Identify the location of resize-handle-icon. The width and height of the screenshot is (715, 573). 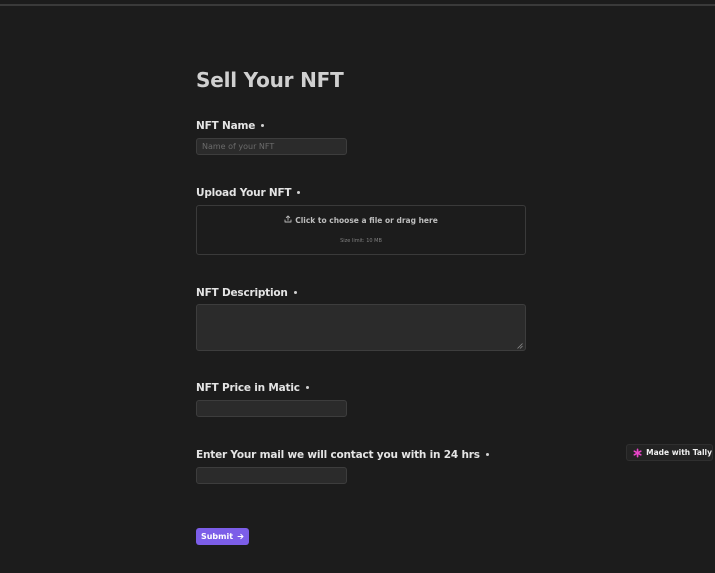
(519, 345).